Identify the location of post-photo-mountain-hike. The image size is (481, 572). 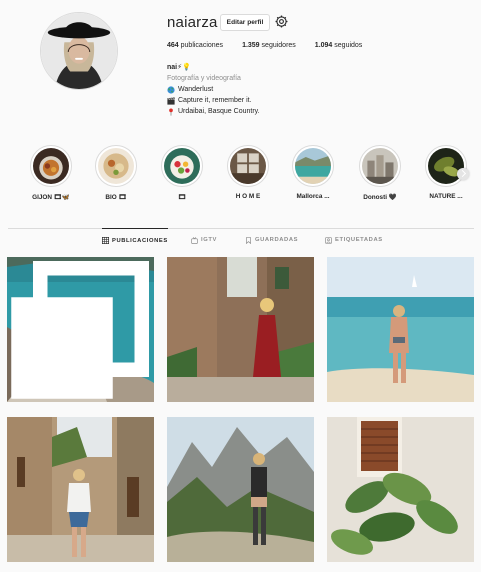
(240, 489).